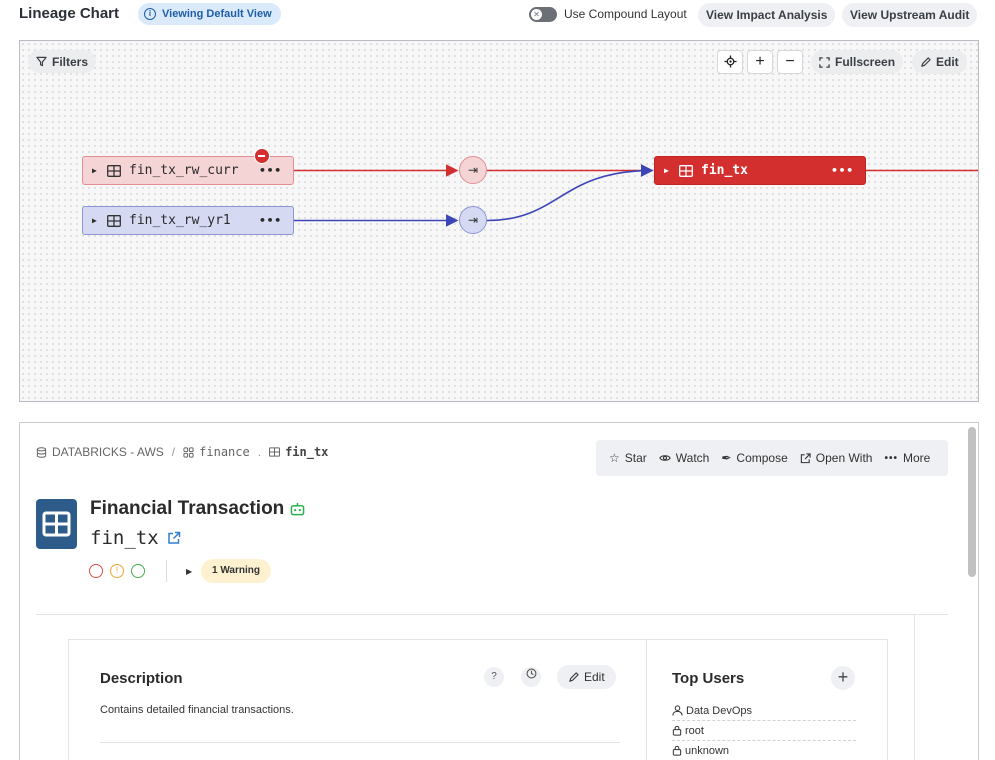 The image size is (995, 760). I want to click on card-divider, so click(646, 700).